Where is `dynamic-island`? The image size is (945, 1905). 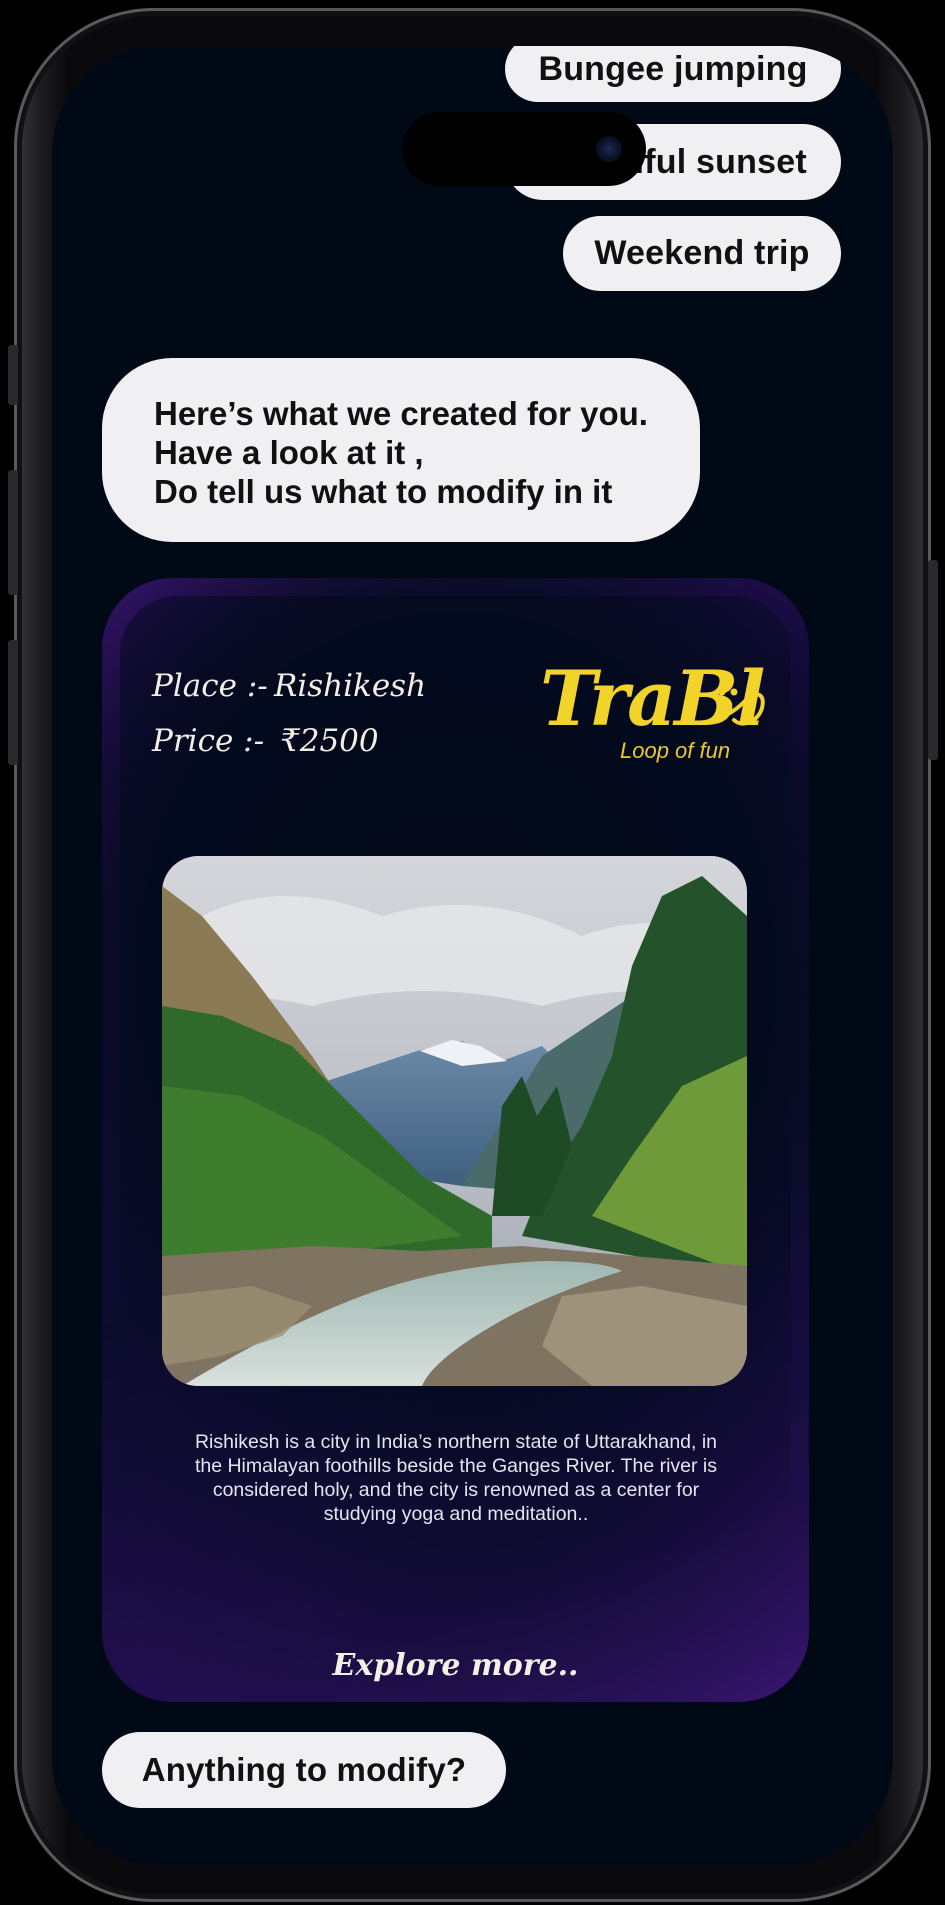
dynamic-island is located at coordinates (524, 149).